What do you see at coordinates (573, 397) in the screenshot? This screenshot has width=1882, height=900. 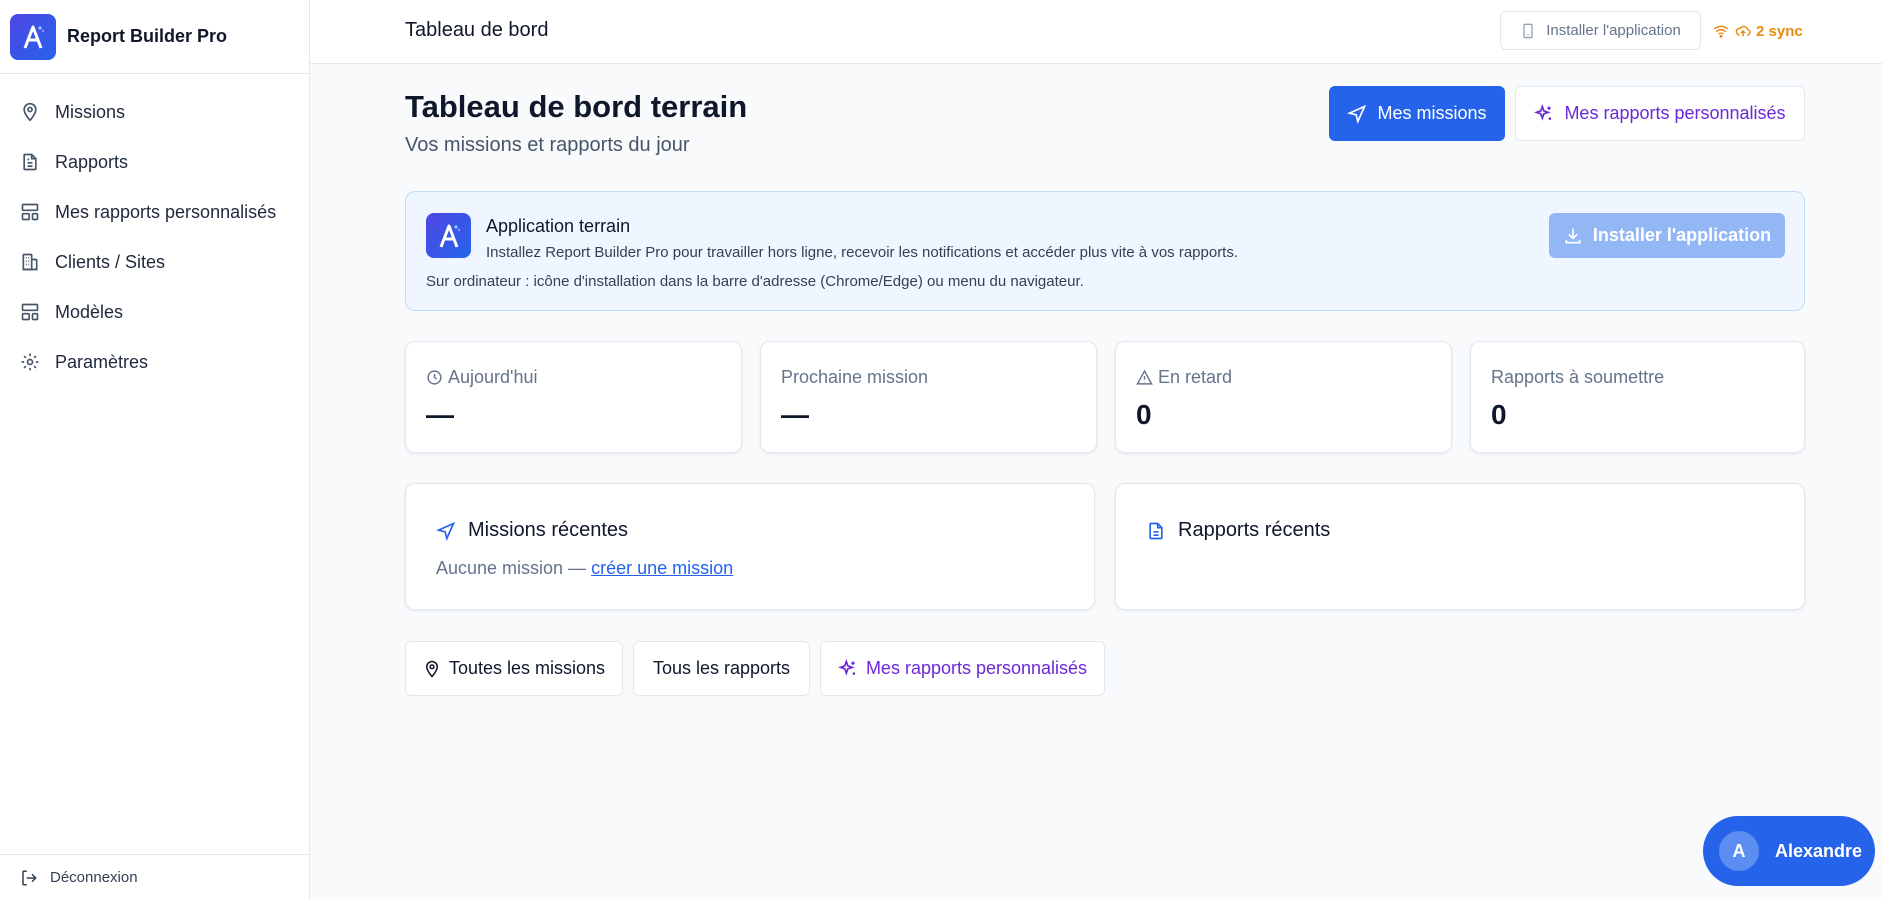 I see `stat-card-today: Aujourd'hui —` at bounding box center [573, 397].